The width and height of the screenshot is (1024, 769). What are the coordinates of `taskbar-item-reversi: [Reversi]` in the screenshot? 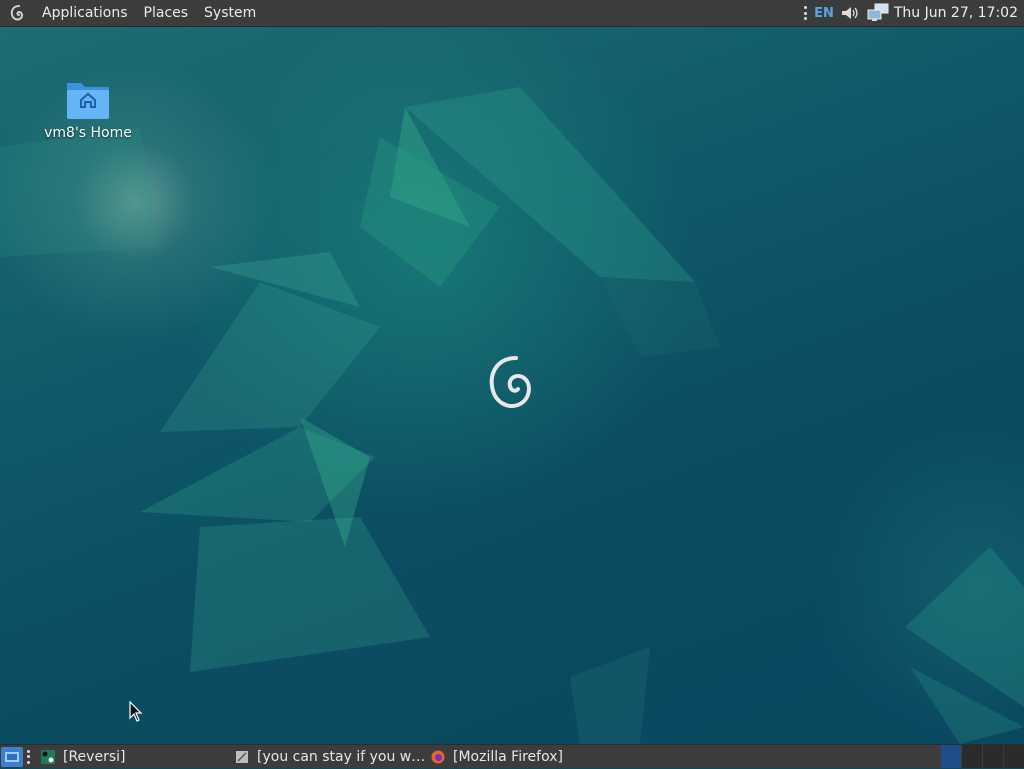 It's located at (132, 757).